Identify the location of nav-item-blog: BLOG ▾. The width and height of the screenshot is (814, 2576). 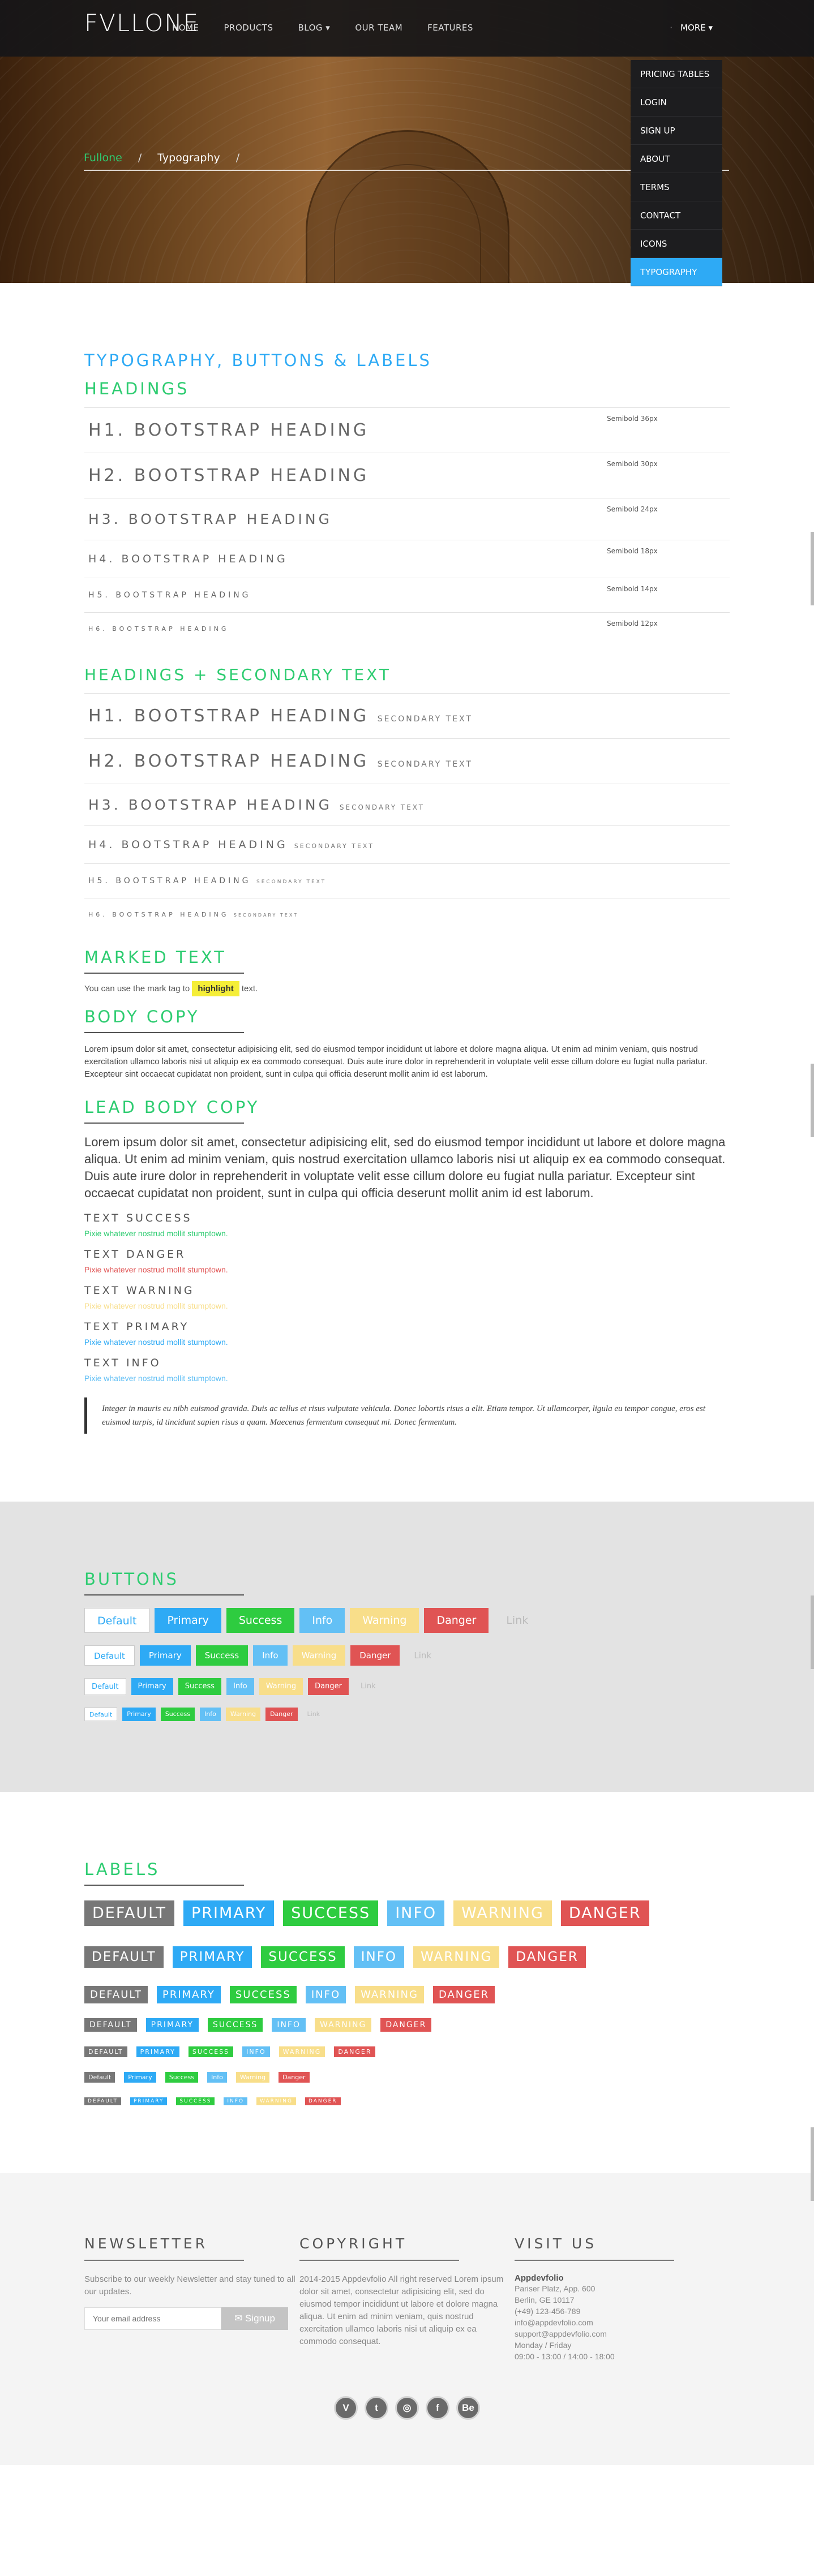
(314, 28).